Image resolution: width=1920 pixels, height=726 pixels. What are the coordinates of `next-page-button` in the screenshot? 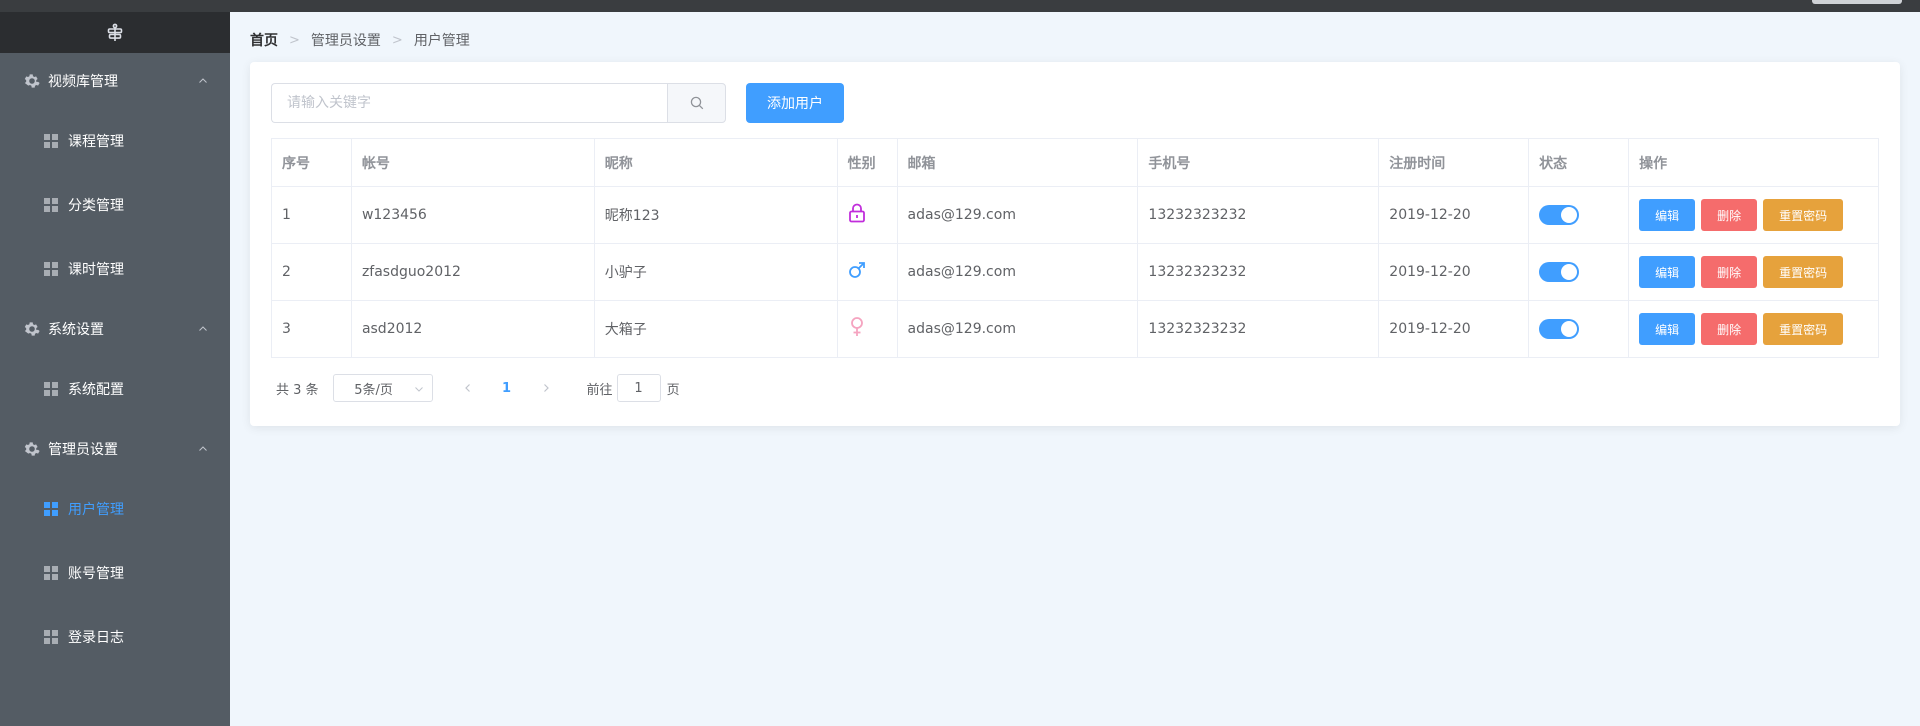 It's located at (546, 388).